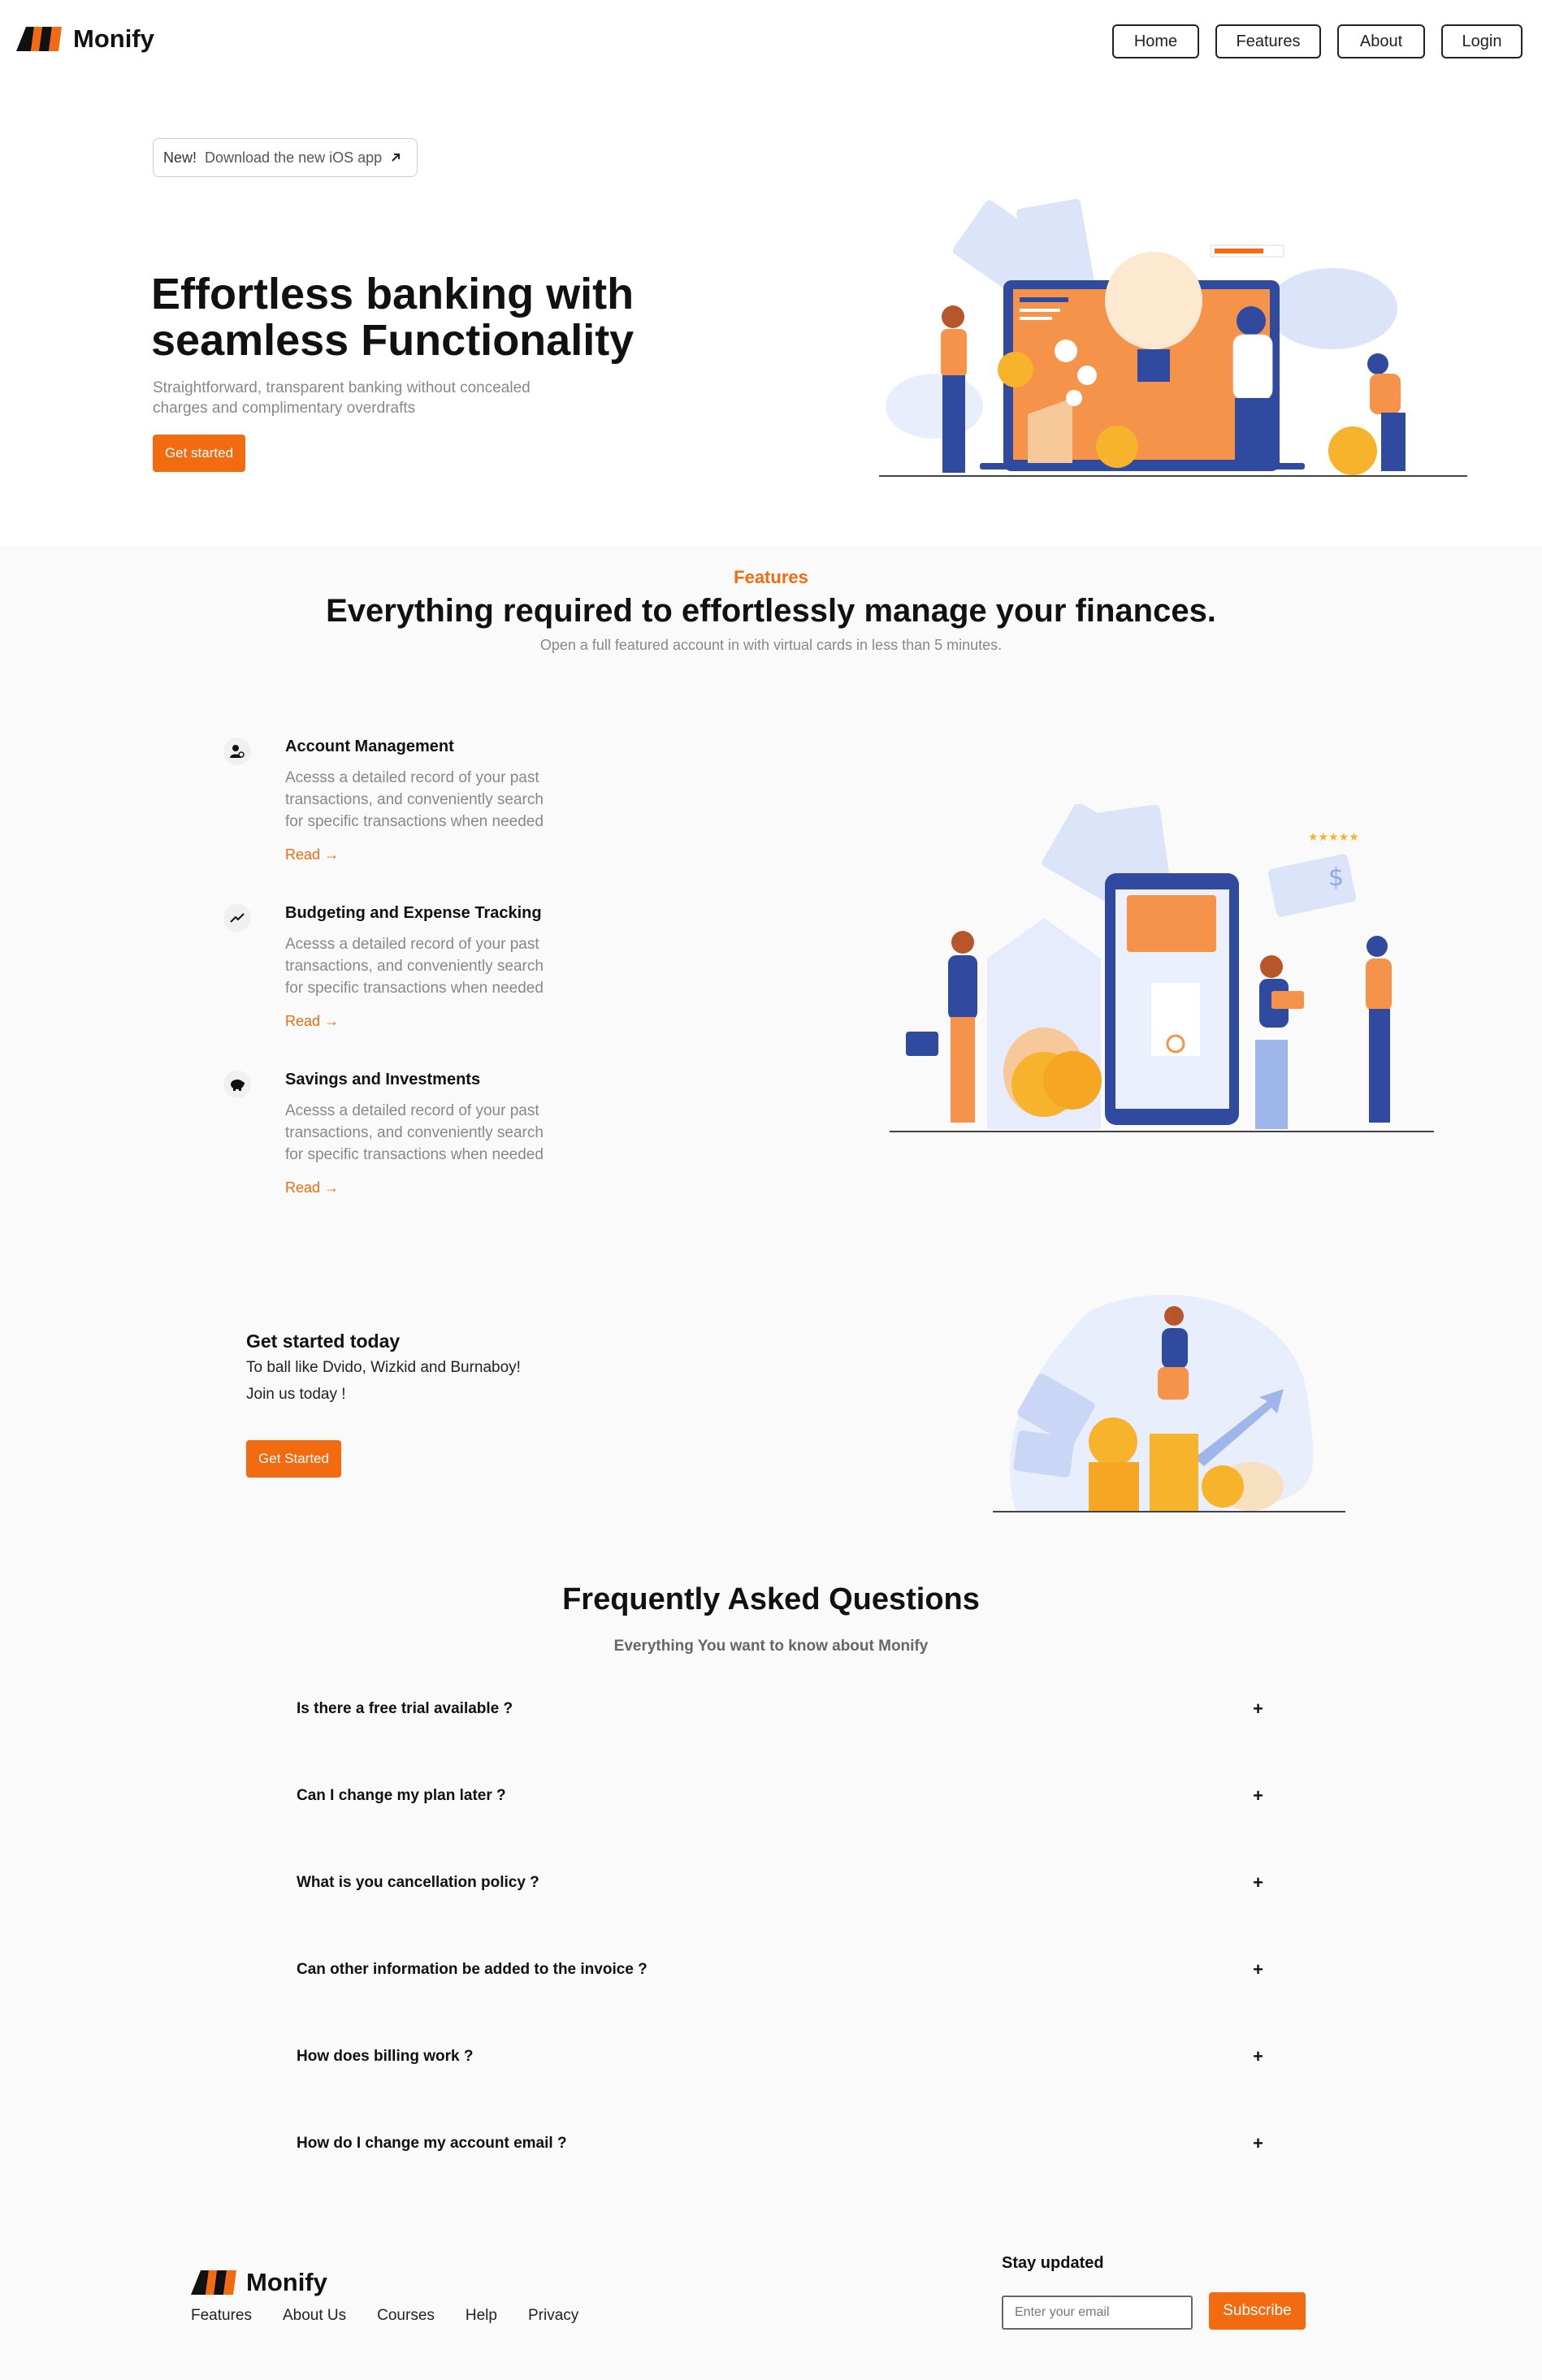 Image resolution: width=1542 pixels, height=2380 pixels. I want to click on faq-item: What is you cancellation policy ? +, so click(780, 1883).